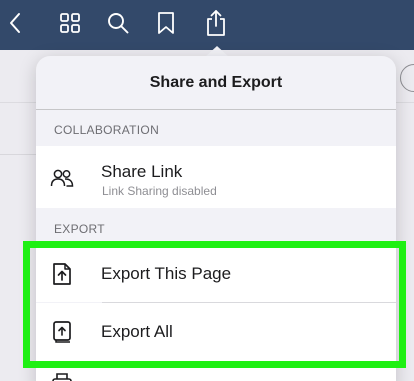 The width and height of the screenshot is (414, 381). I want to click on bookmark-button, so click(166, 25).